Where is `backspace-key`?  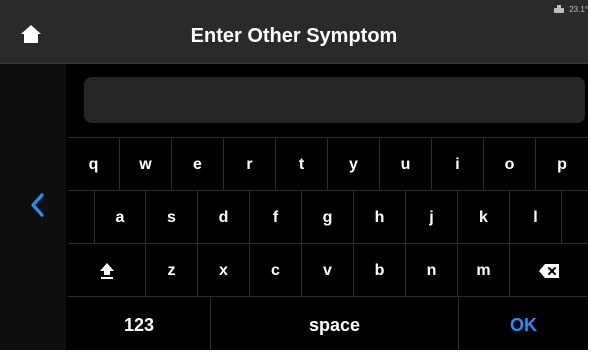
backspace-key is located at coordinates (549, 270).